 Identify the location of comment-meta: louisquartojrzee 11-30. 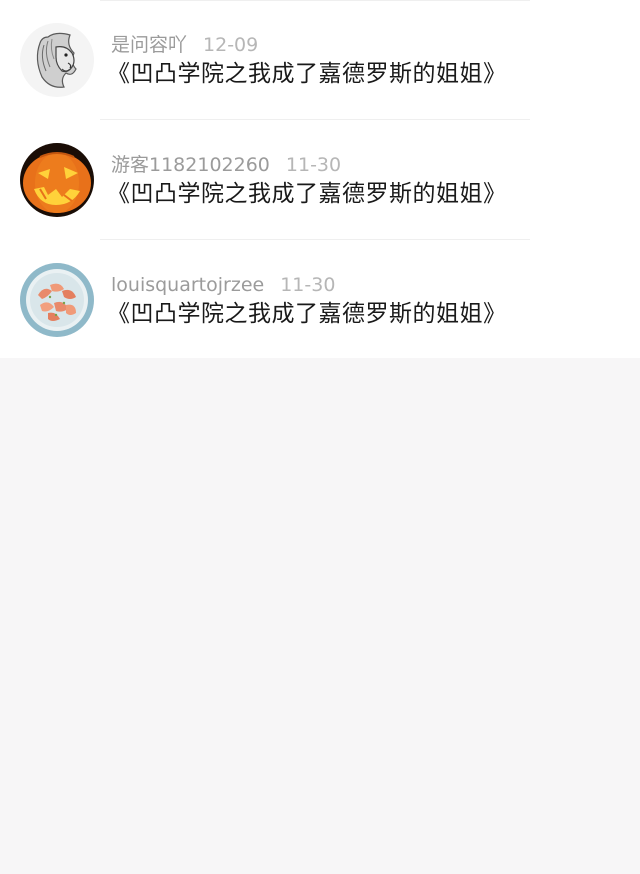
(223, 285).